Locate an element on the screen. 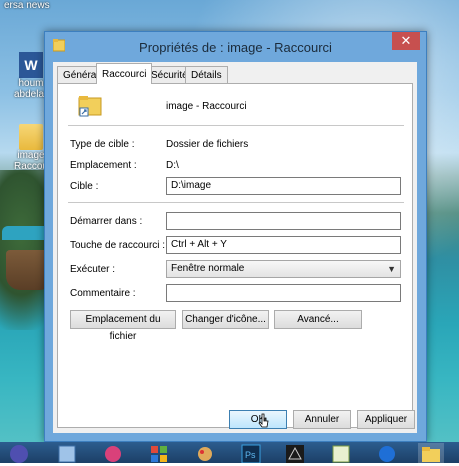  3dsmax-icon is located at coordinates (295, 453).